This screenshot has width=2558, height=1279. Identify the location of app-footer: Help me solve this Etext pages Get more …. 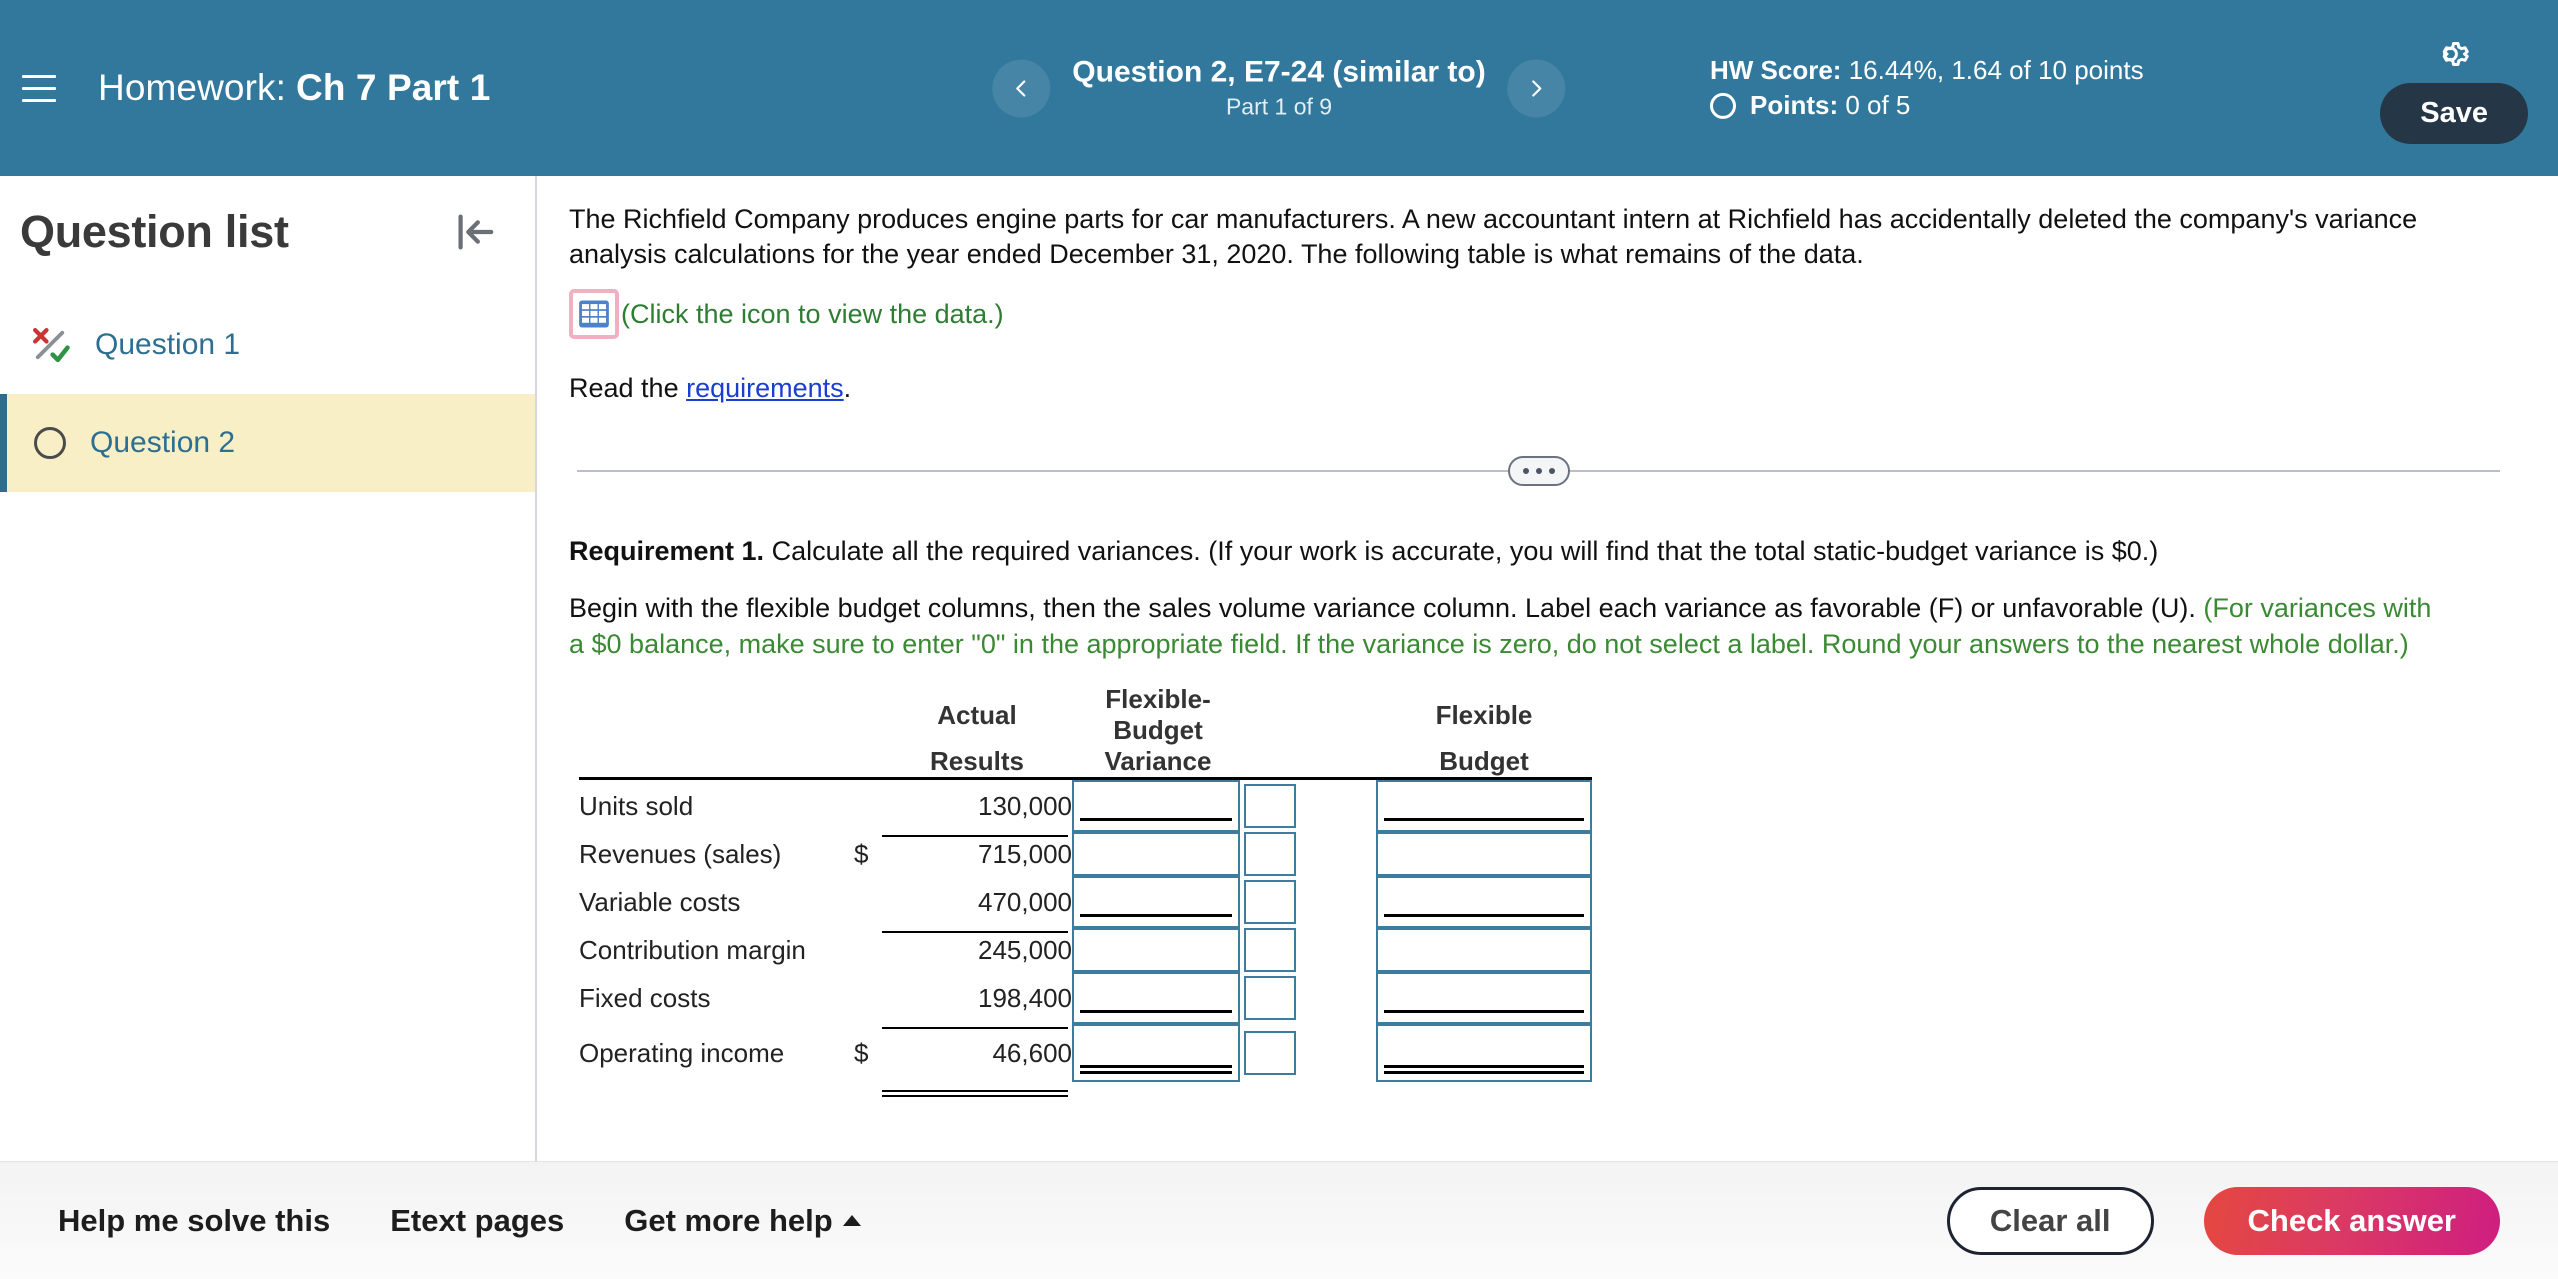
(1279, 1220).